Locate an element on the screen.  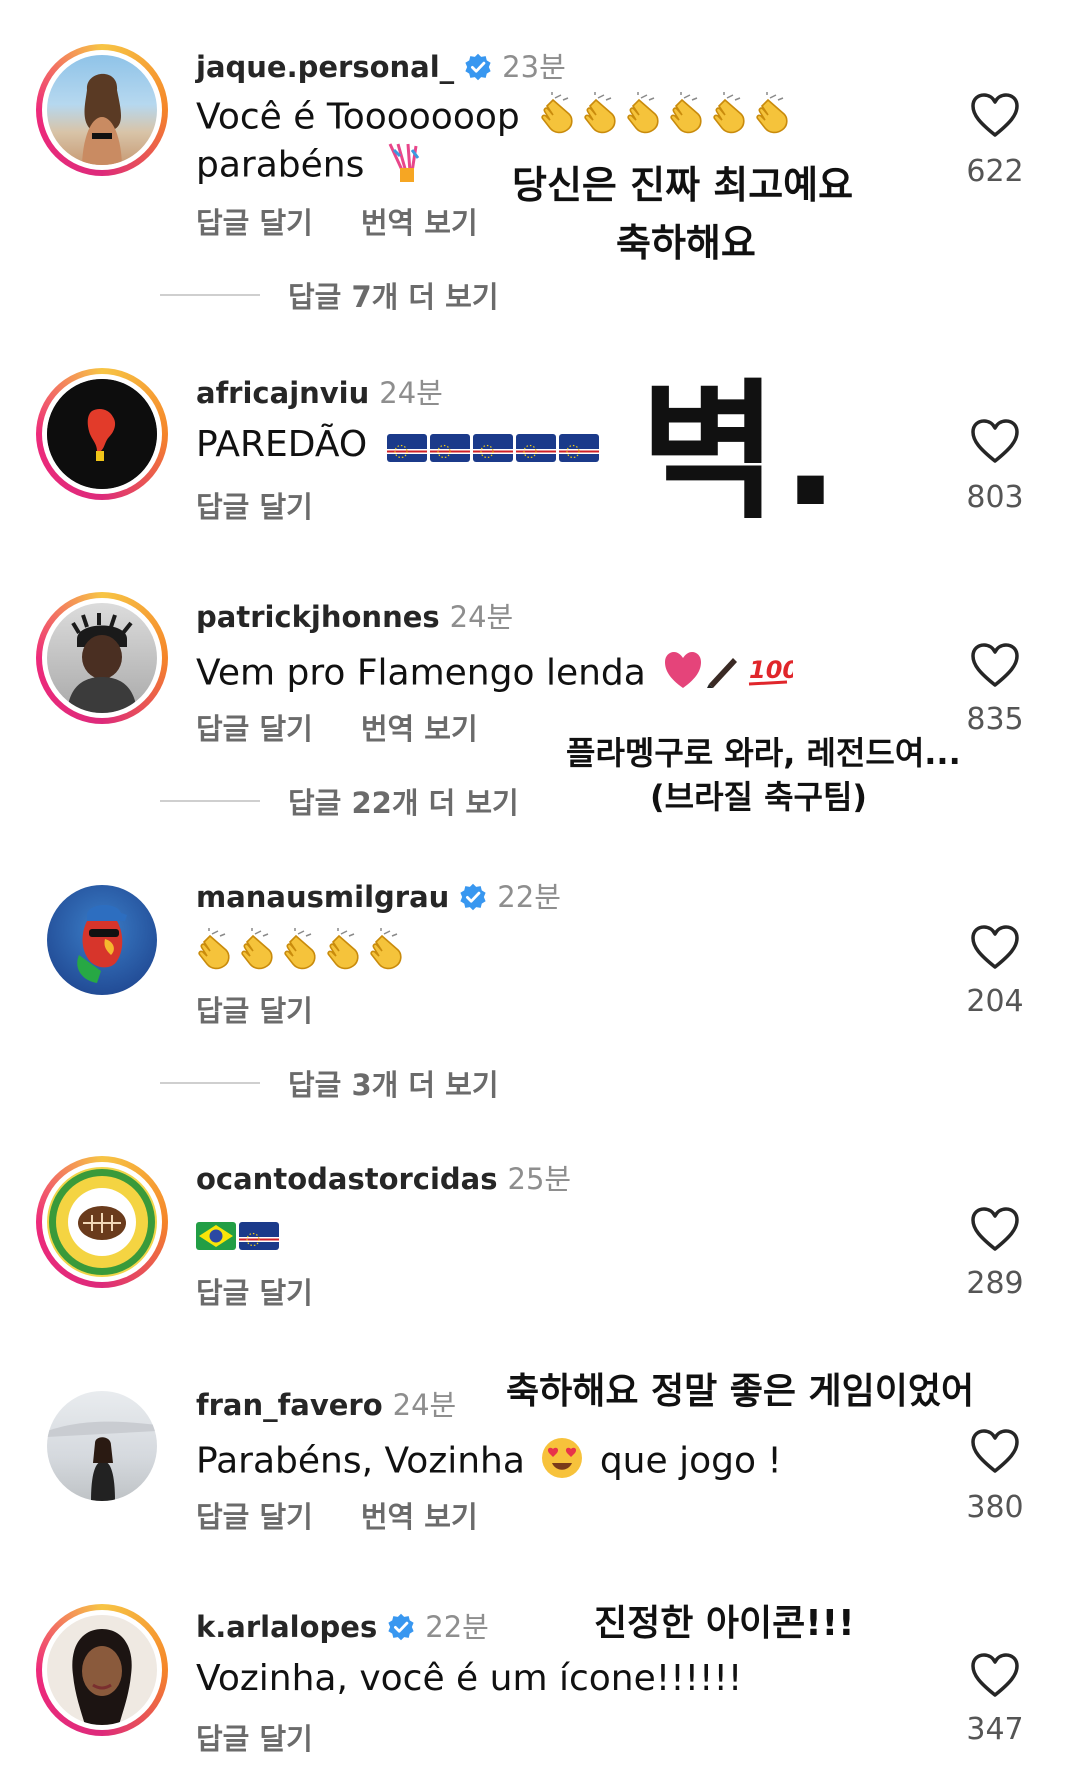
heart-eyes-emoji is located at coordinates (562, 1462).